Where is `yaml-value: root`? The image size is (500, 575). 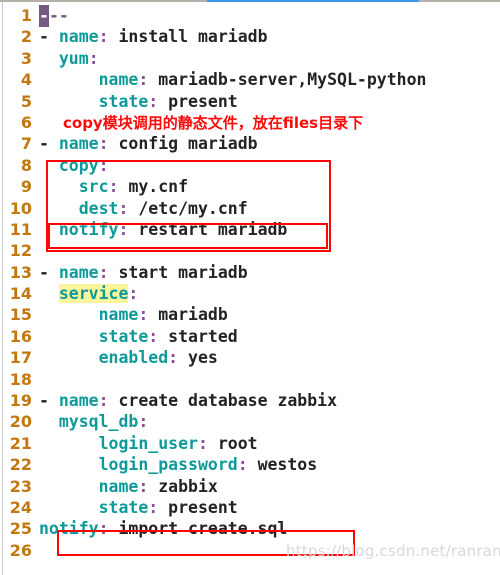 yaml-value: root is located at coordinates (238, 443).